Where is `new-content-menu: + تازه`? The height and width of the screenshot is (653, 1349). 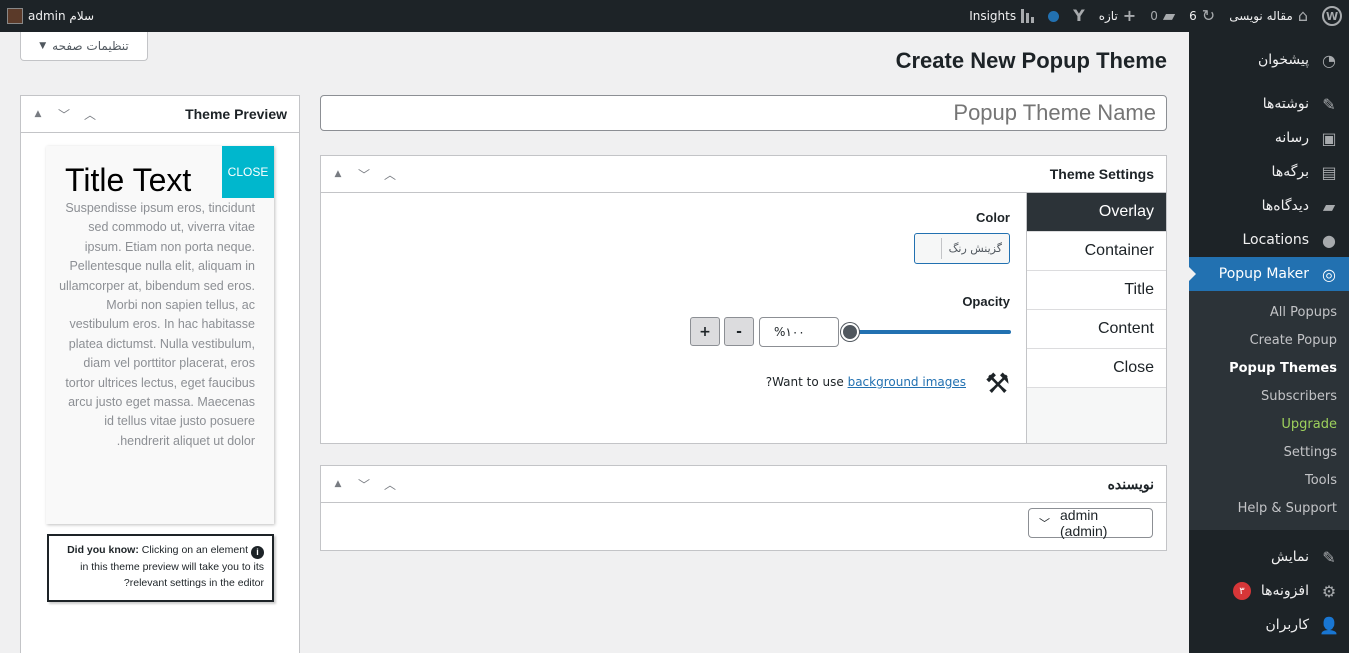
new-content-menu: + تازه is located at coordinates (1117, 16).